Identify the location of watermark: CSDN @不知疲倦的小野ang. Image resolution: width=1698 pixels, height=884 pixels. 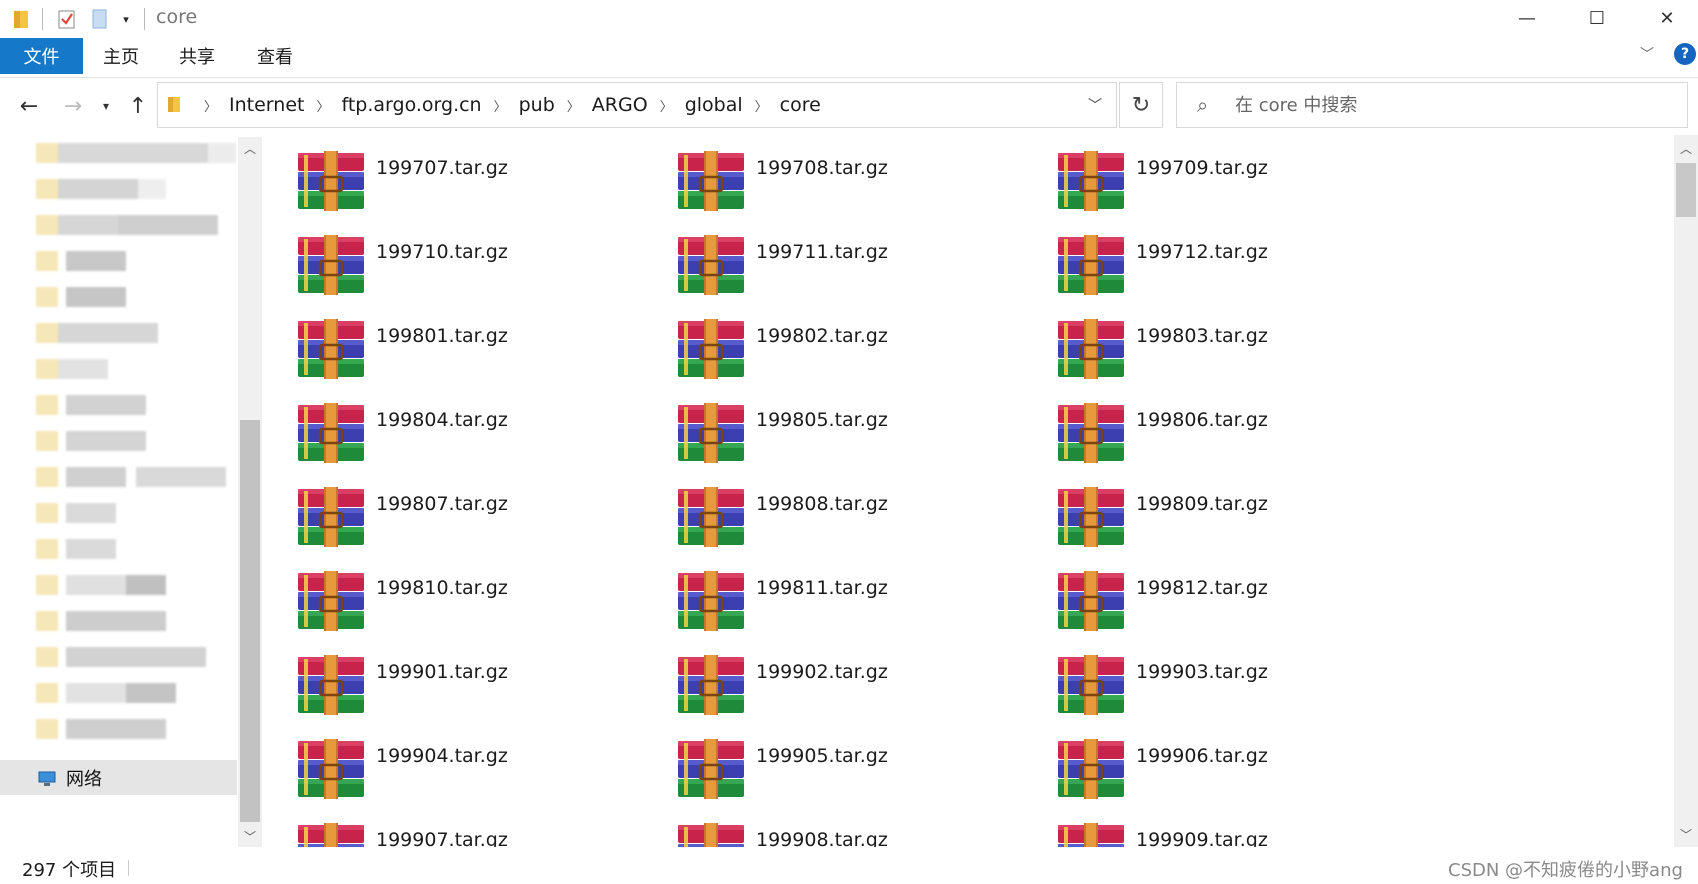
(1565, 870).